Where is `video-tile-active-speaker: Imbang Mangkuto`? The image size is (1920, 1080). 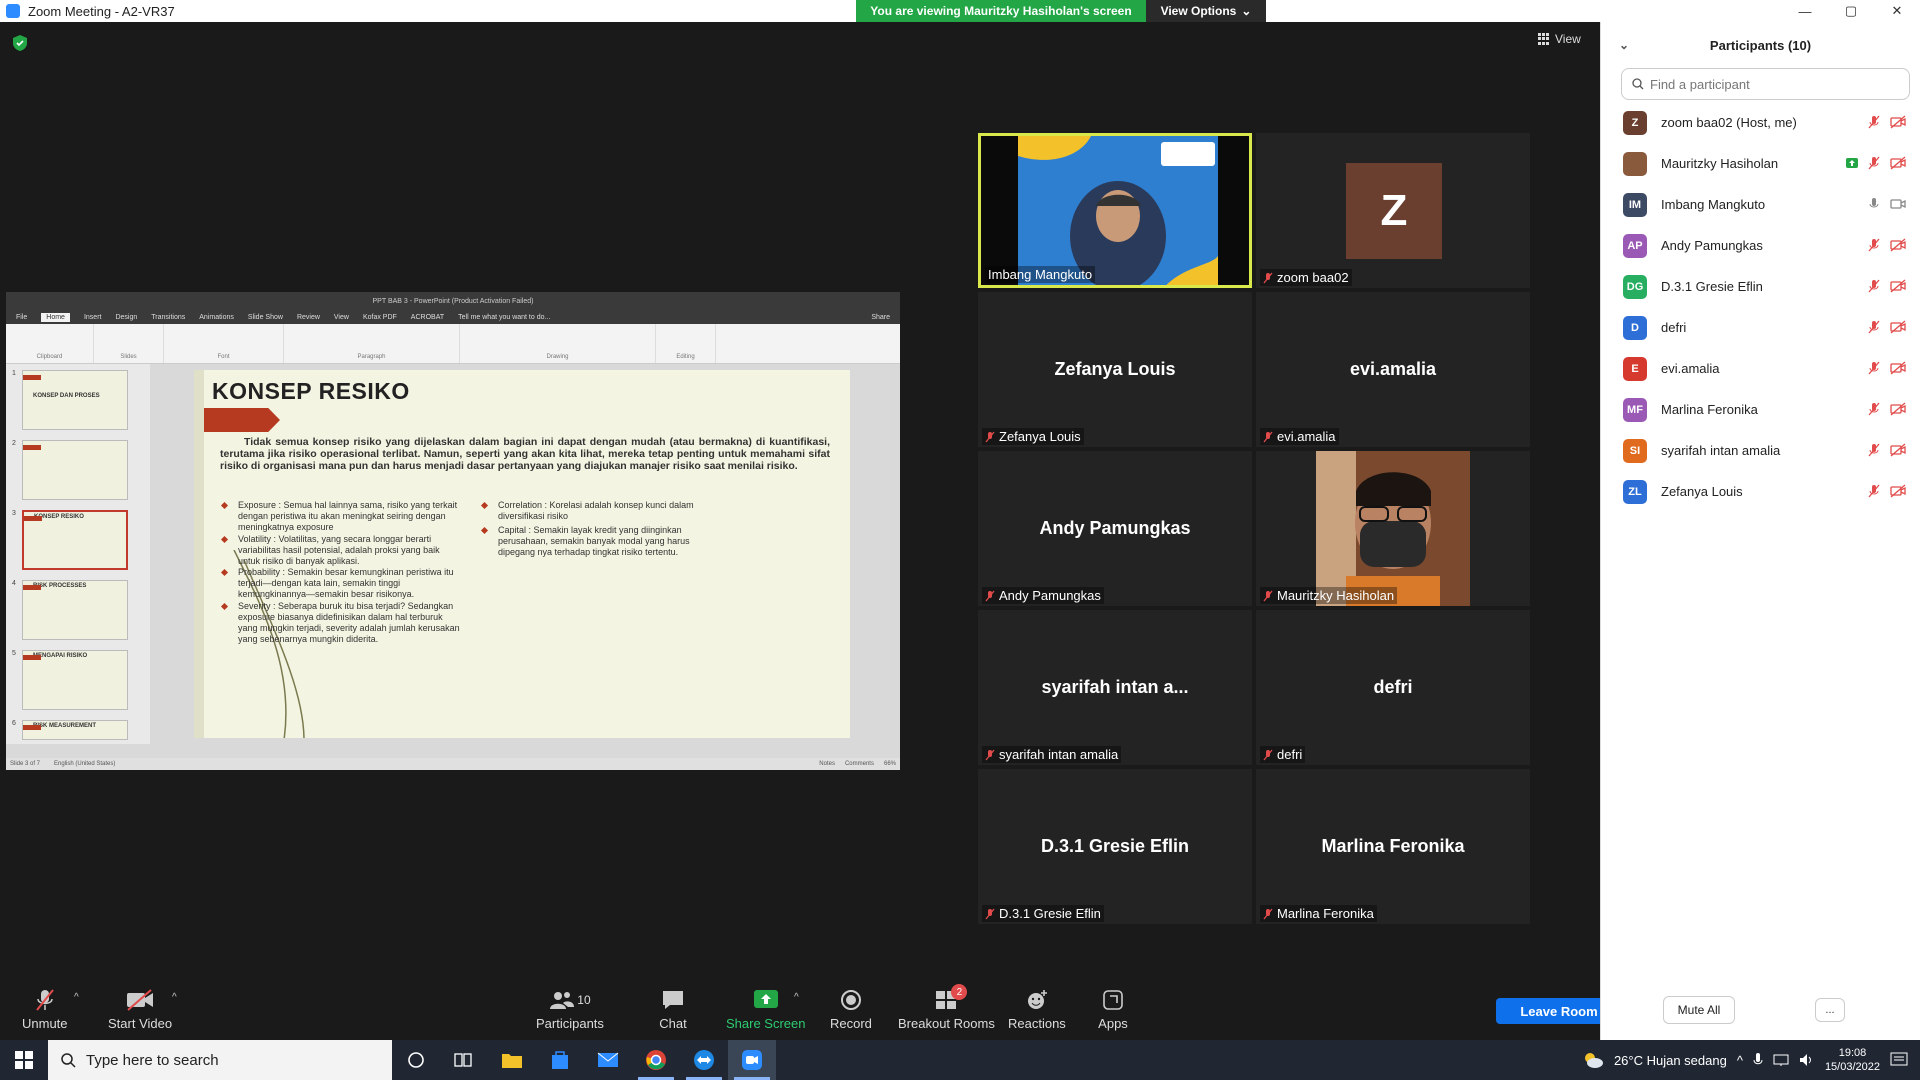 video-tile-active-speaker: Imbang Mangkuto is located at coordinates (1115, 210).